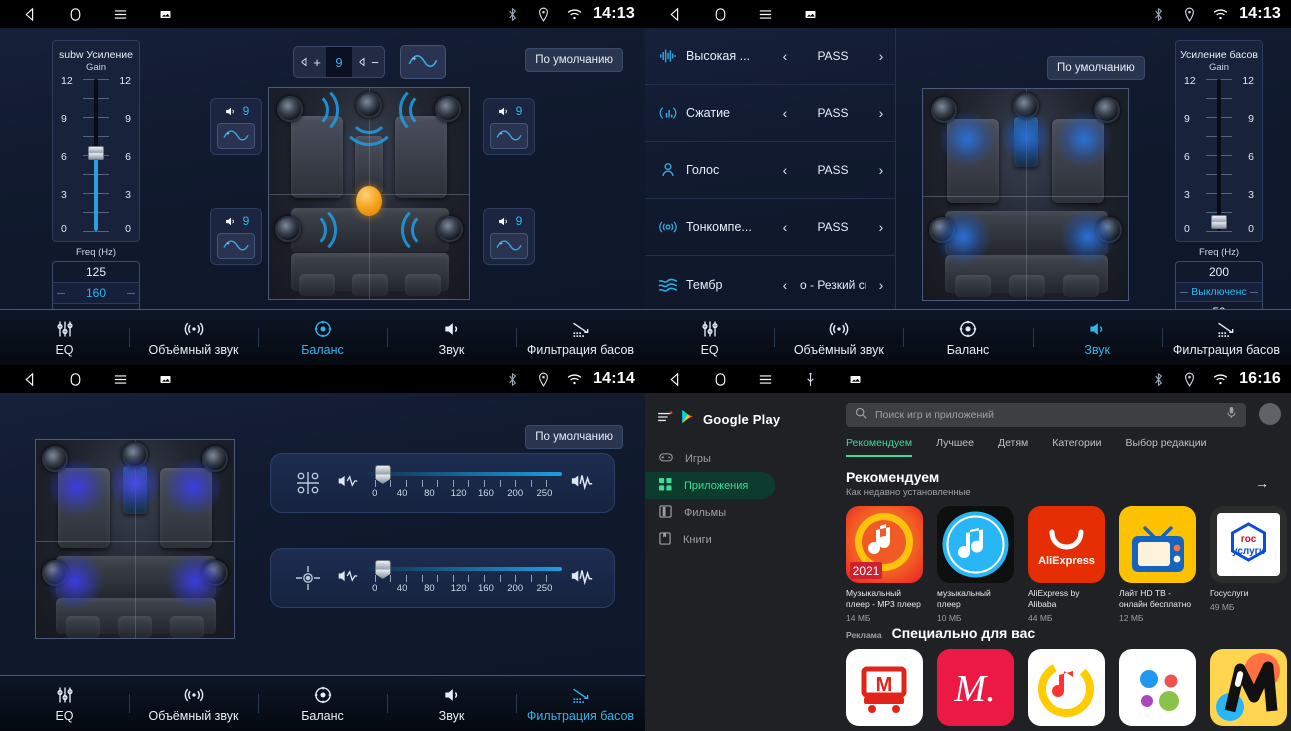  What do you see at coordinates (770, 170) in the screenshot?
I see `effect-row-voice: Голос ‹ PASS ›` at bounding box center [770, 170].